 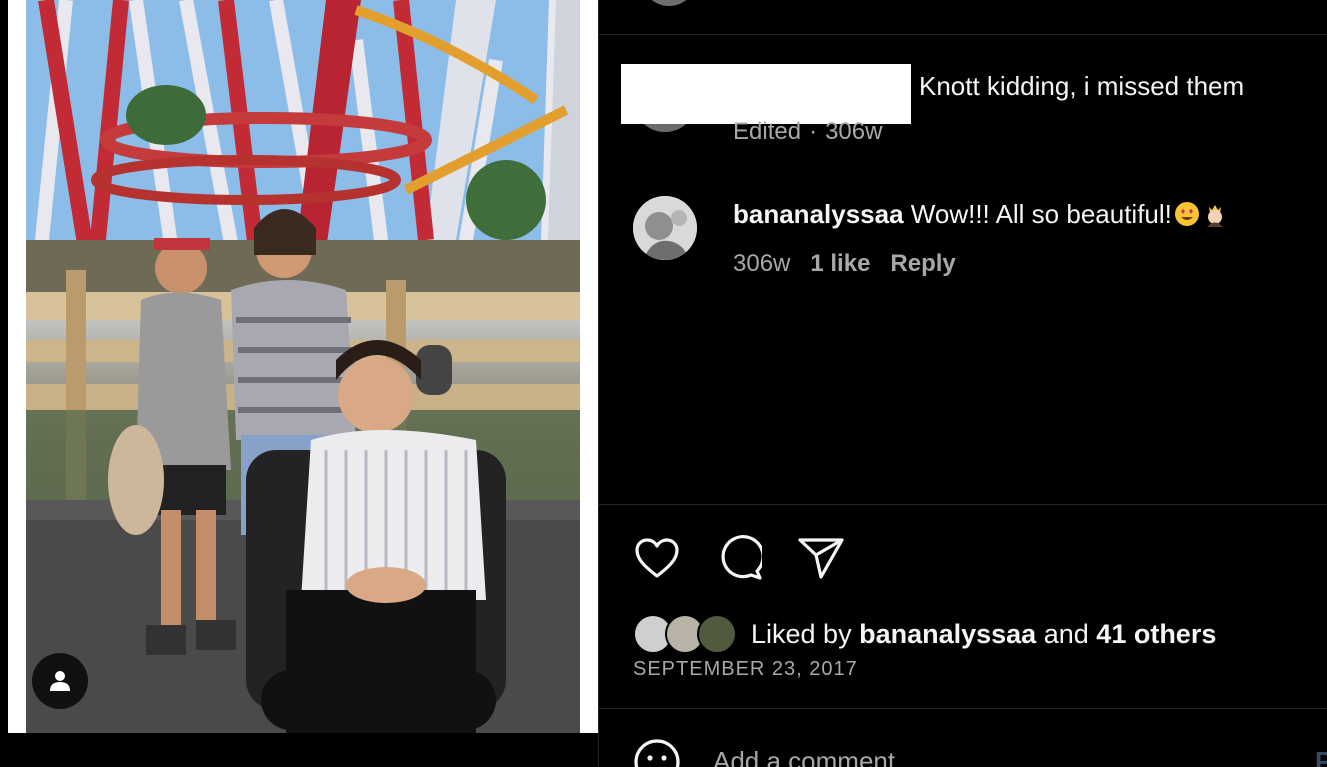 I want to click on comment-meta: Edited · 306w, so click(x=817, y=132).